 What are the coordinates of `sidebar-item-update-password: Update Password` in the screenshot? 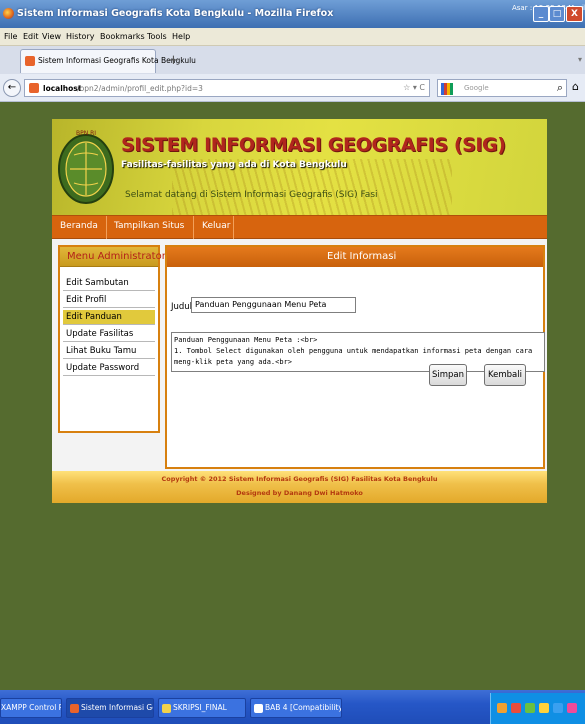 It's located at (109, 368).